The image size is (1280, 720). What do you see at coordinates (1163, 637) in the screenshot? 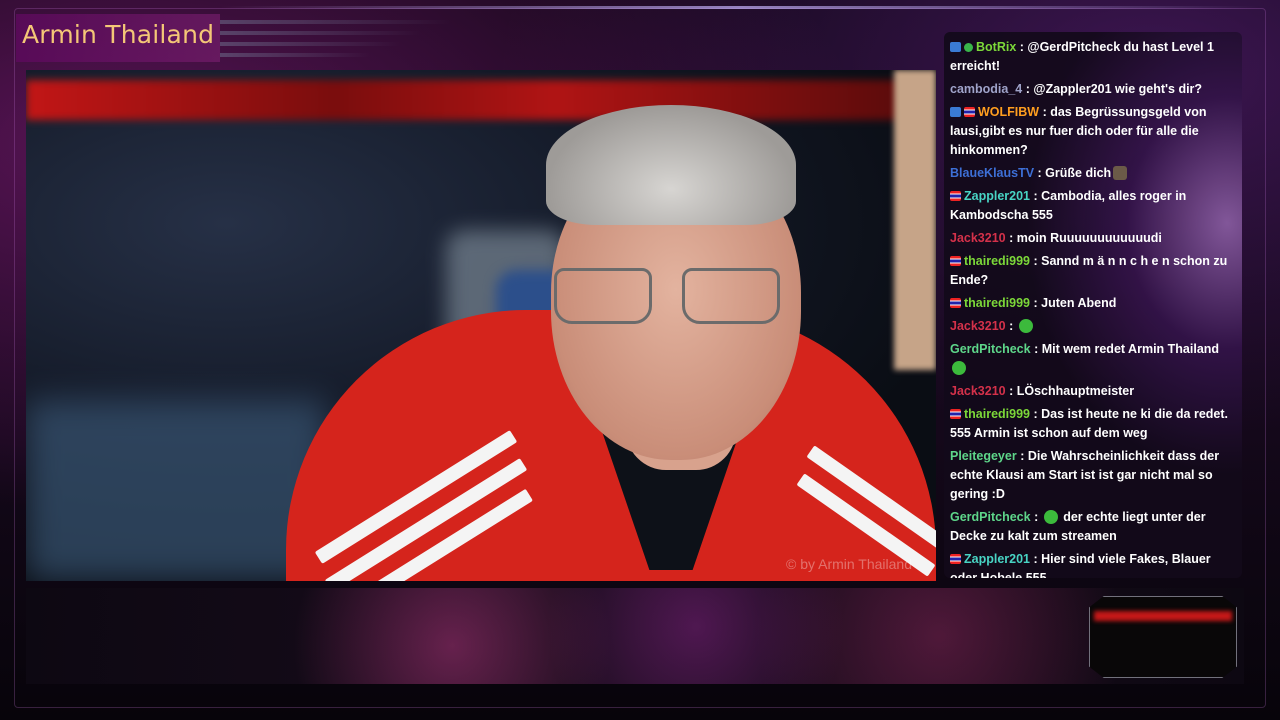
I see `mini-camera-preview` at bounding box center [1163, 637].